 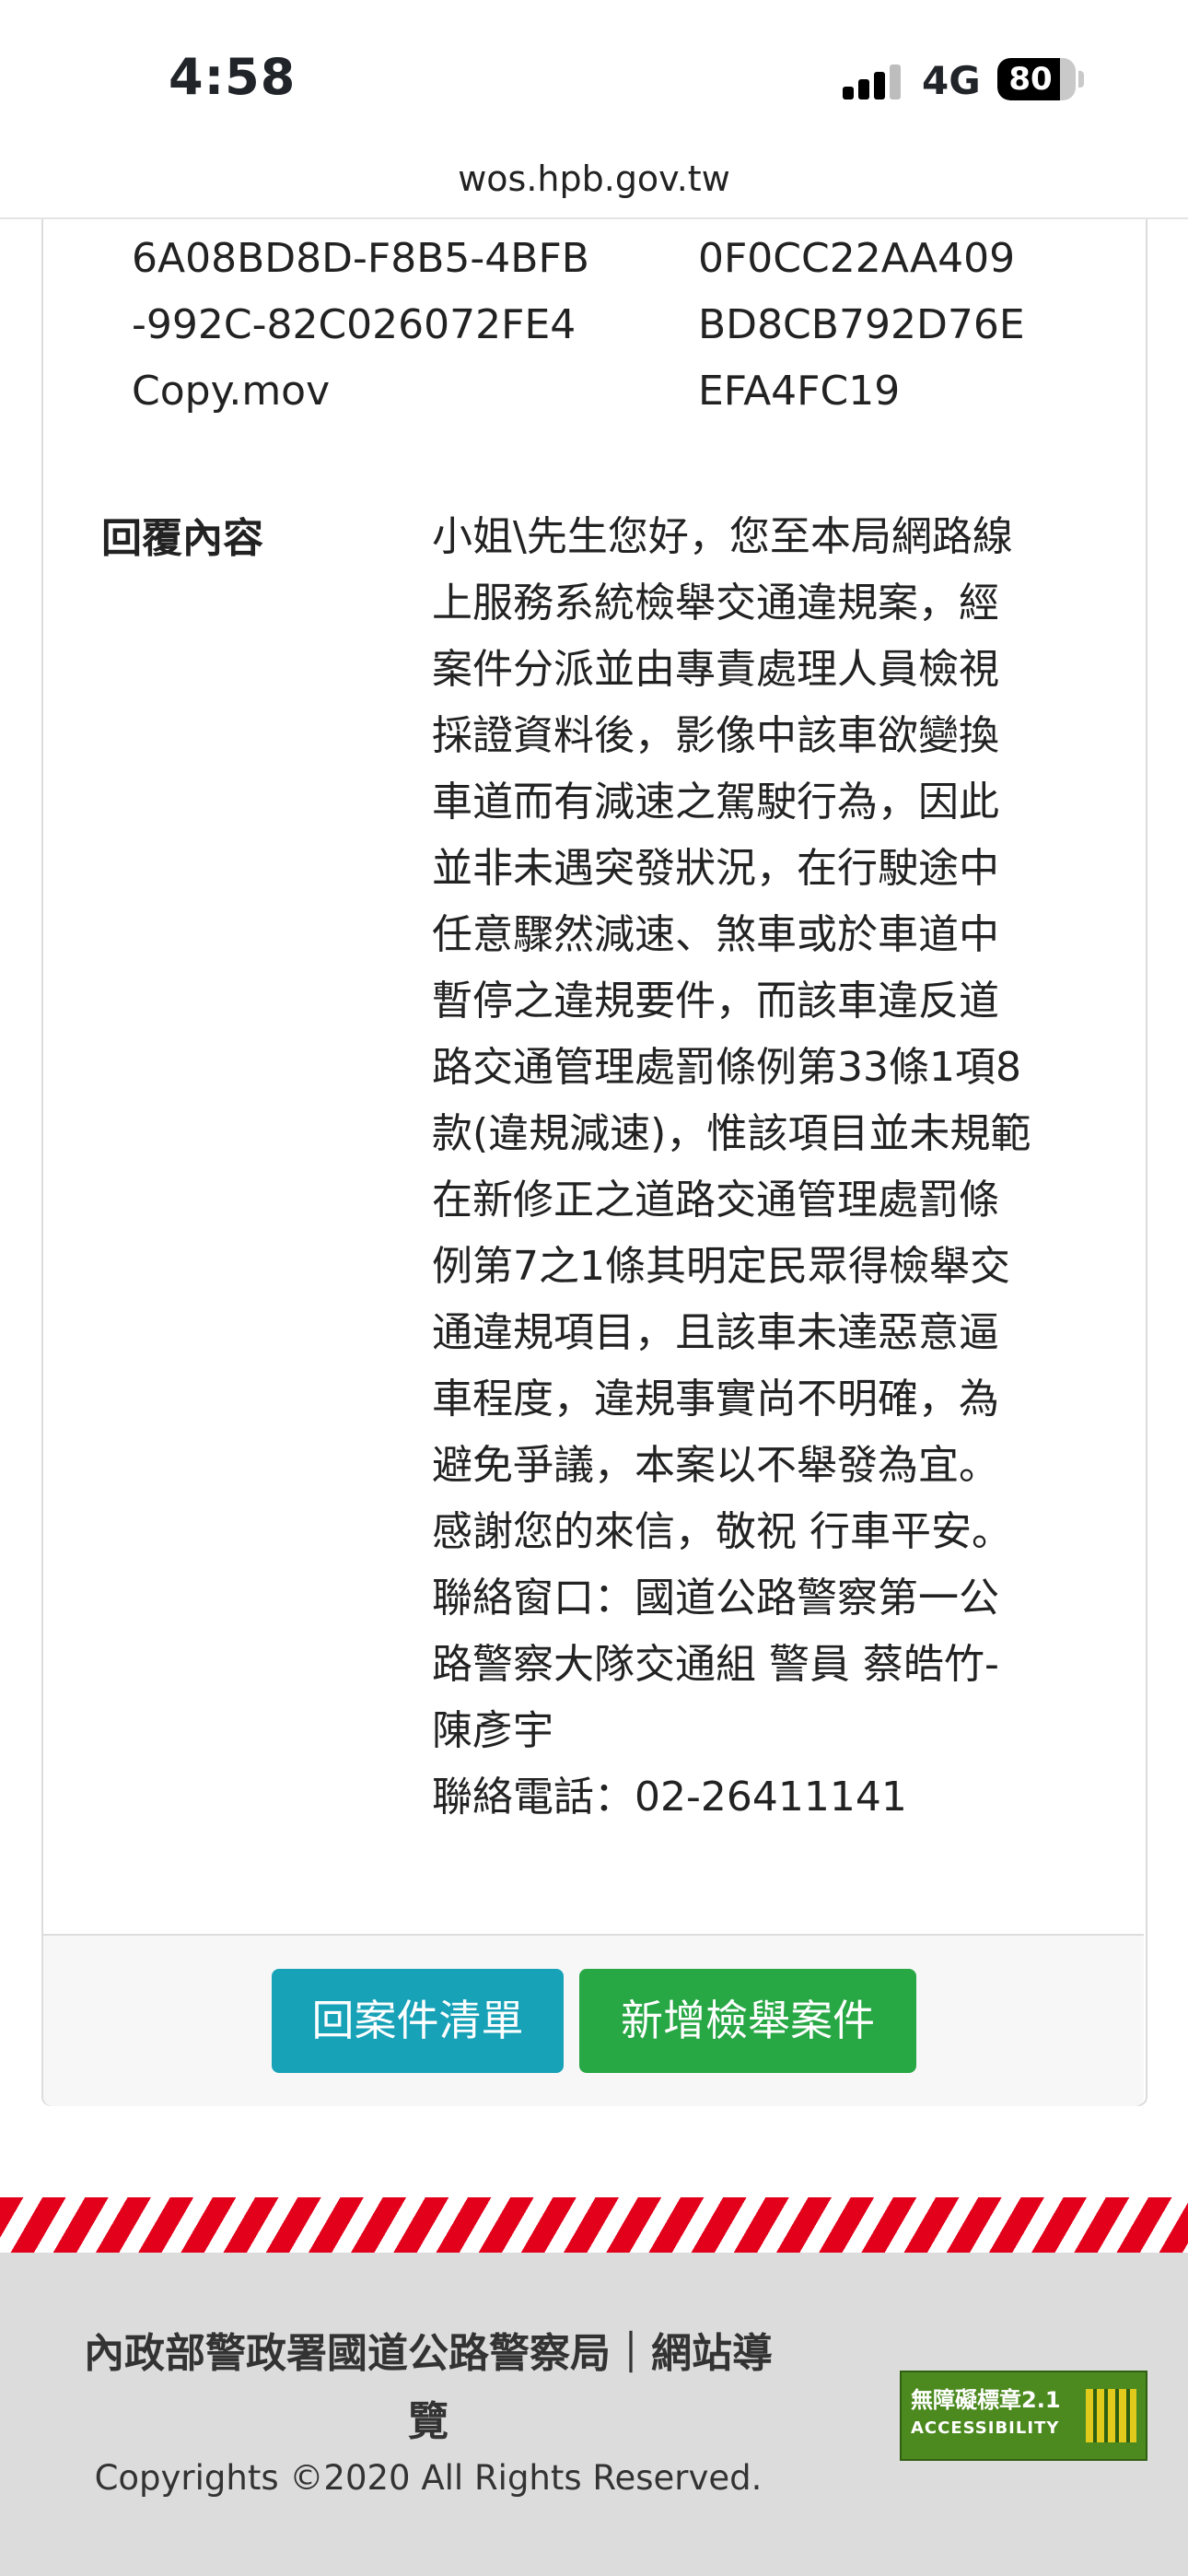 I want to click on badge-subtitle: ACCESSIBILITY, so click(x=985, y=2428).